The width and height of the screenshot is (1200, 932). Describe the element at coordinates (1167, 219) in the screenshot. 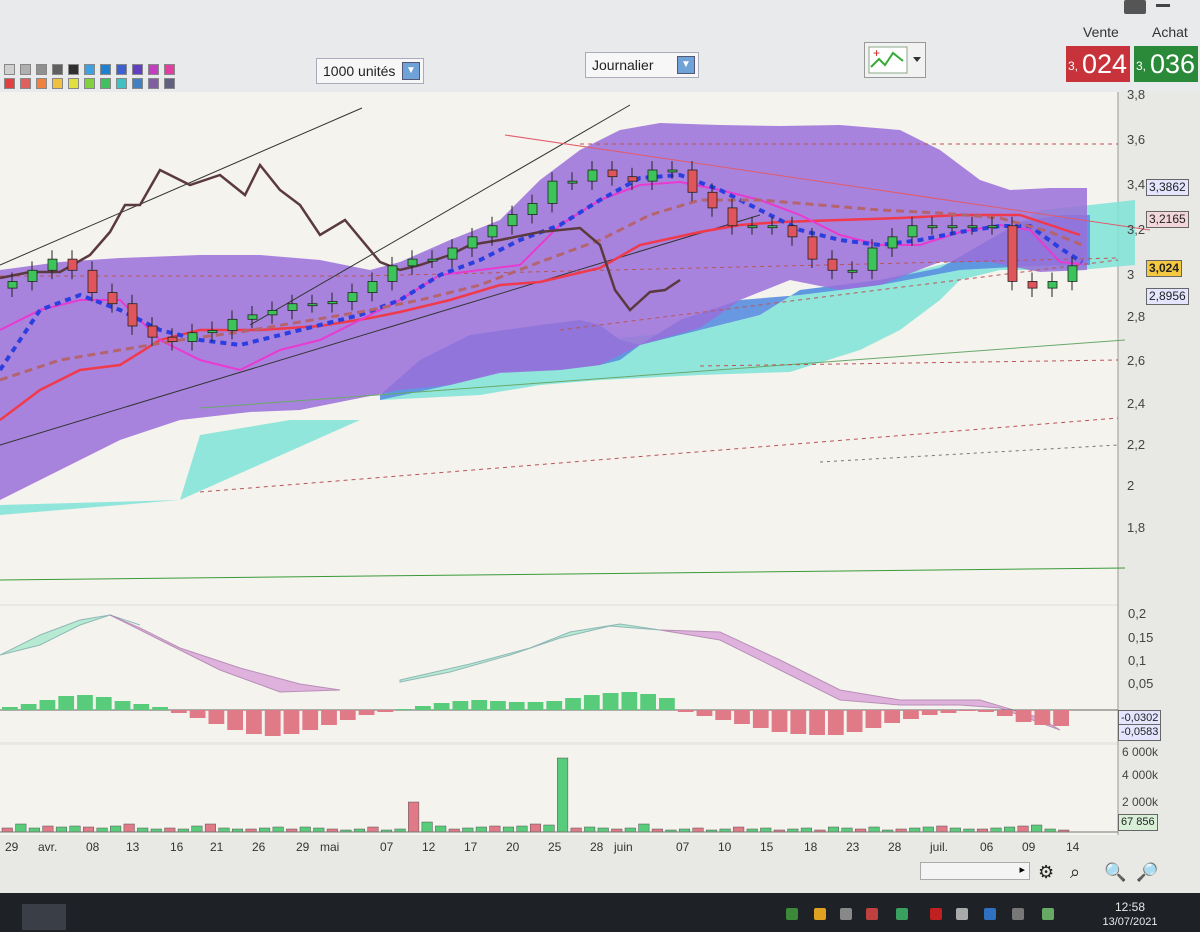

I see `price-tag: 3,2165` at that location.